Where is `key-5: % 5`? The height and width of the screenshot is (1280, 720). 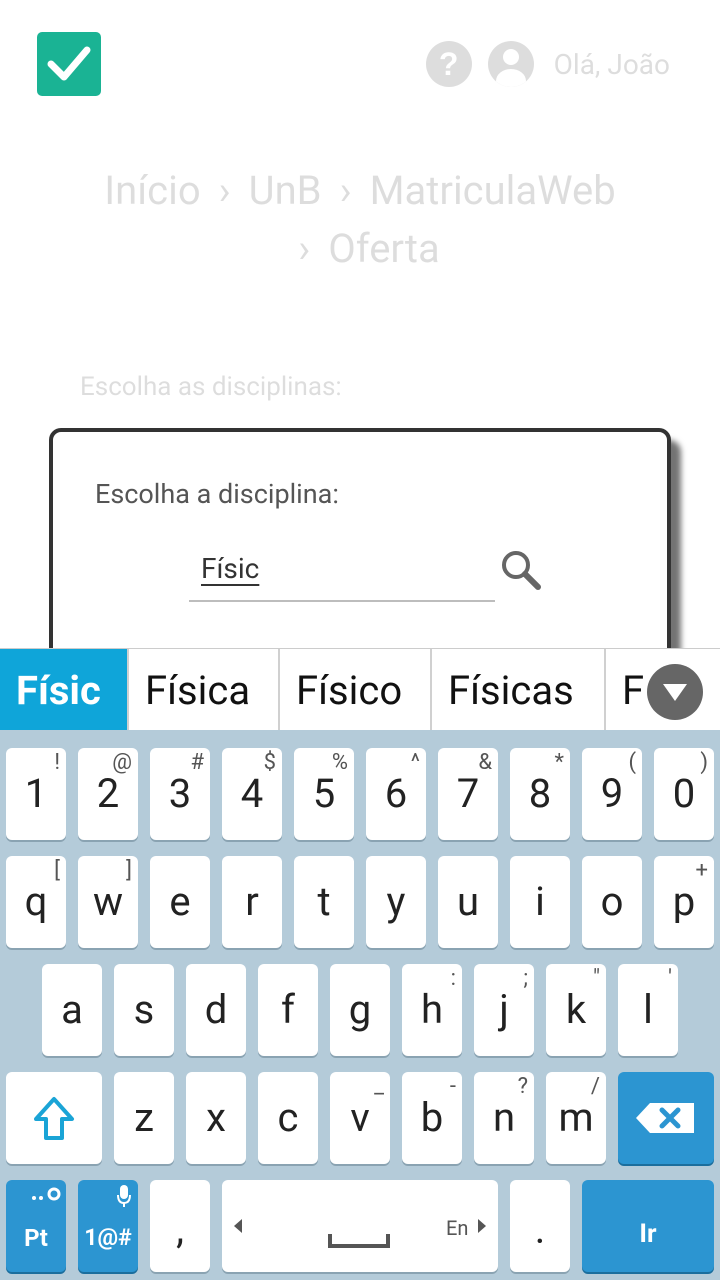 key-5: % 5 is located at coordinates (324, 794).